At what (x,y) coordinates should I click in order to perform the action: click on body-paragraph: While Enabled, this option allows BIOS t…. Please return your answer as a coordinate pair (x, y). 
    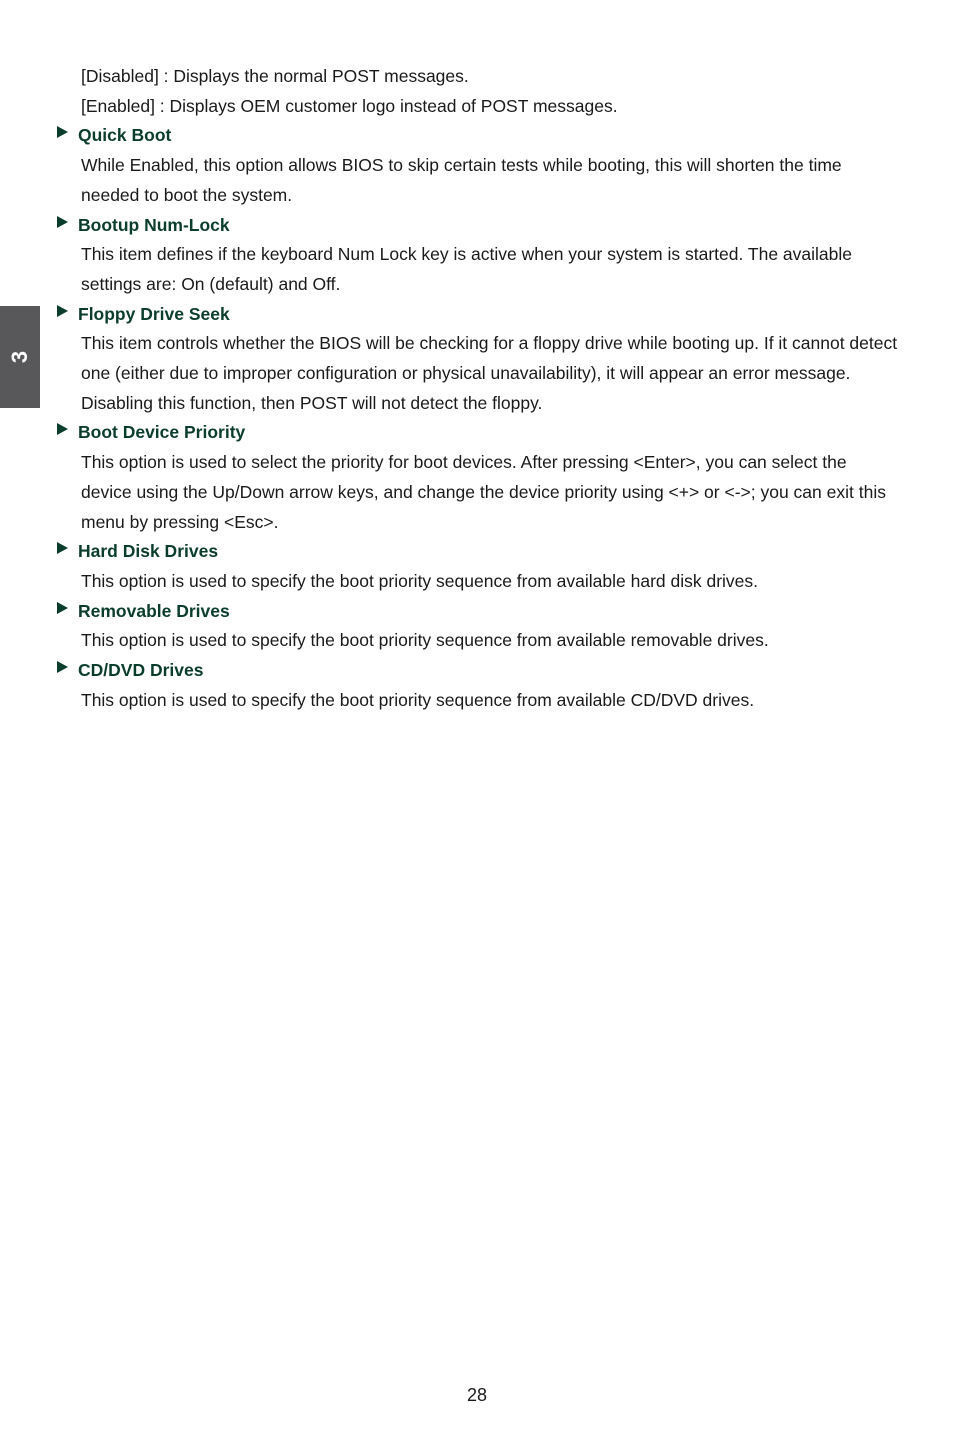
    Looking at the image, I should click on (461, 180).